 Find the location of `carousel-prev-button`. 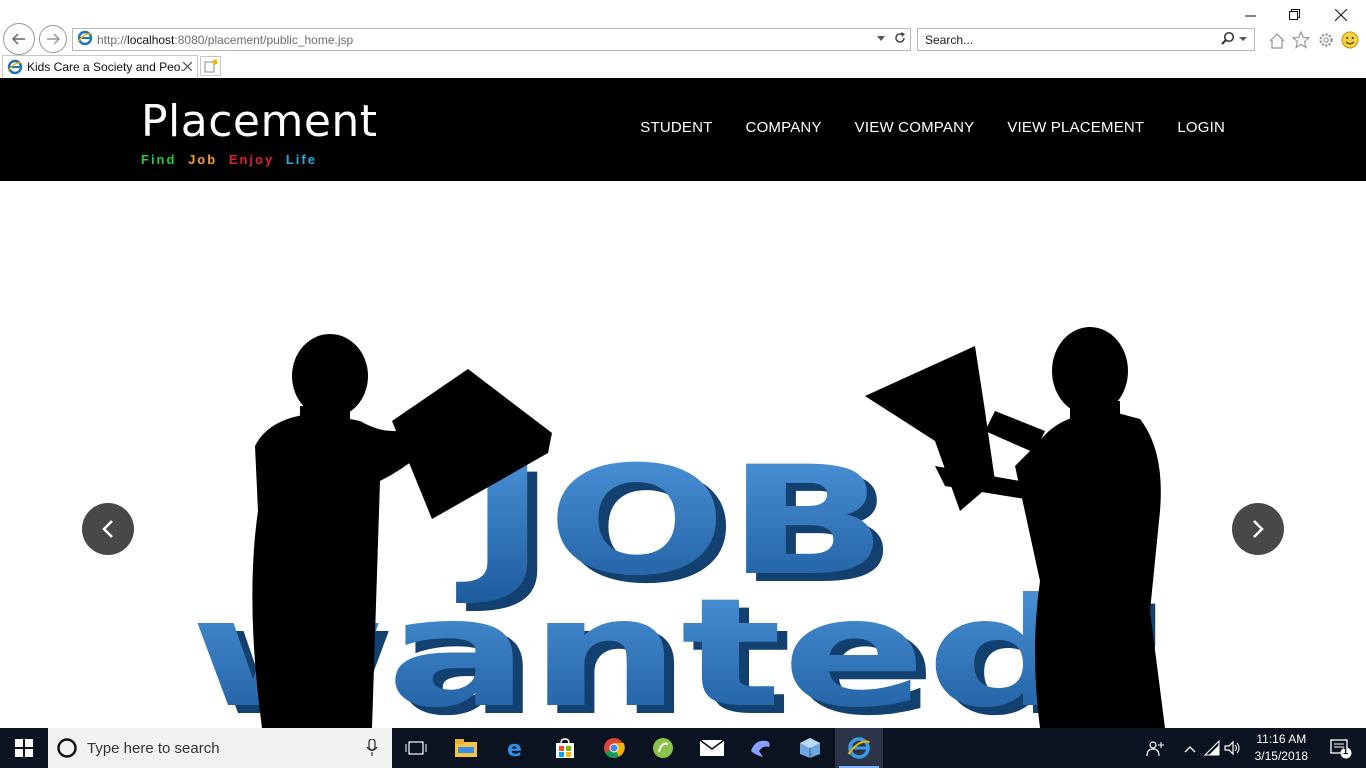

carousel-prev-button is located at coordinates (108, 529).